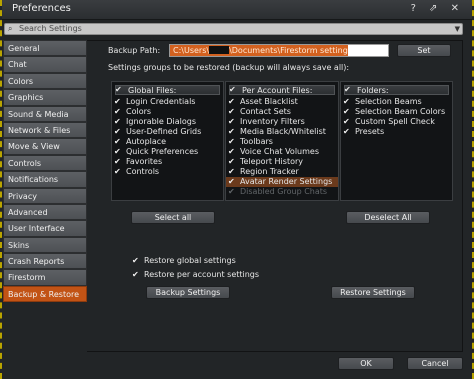  What do you see at coordinates (259, 50) in the screenshot?
I see `backup-path-value: C:\Users\ \Documents\Firestorm settings` at bounding box center [259, 50].